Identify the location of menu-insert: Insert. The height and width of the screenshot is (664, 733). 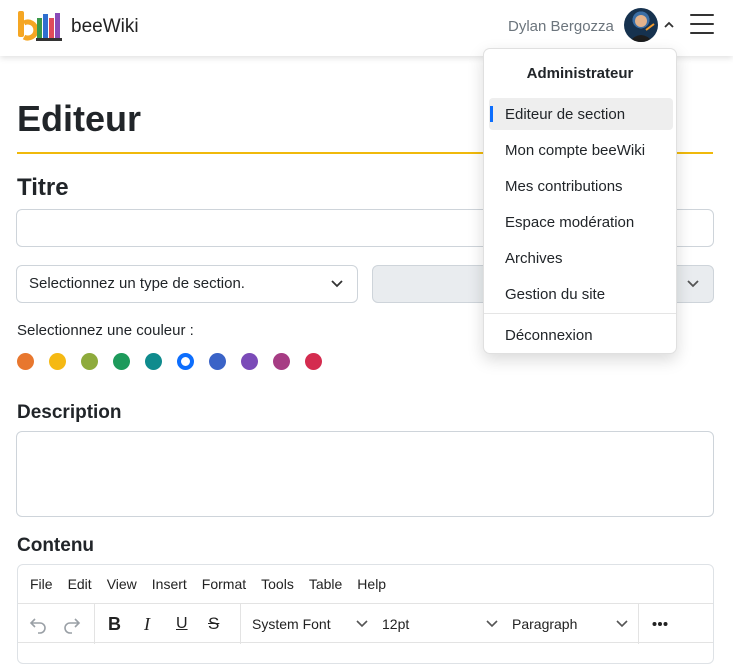
(169, 584).